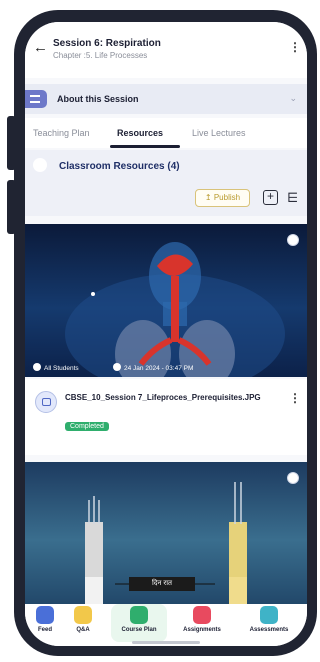 This screenshot has height=662, width=320. What do you see at coordinates (45, 615) in the screenshot?
I see `feed-icon` at bounding box center [45, 615].